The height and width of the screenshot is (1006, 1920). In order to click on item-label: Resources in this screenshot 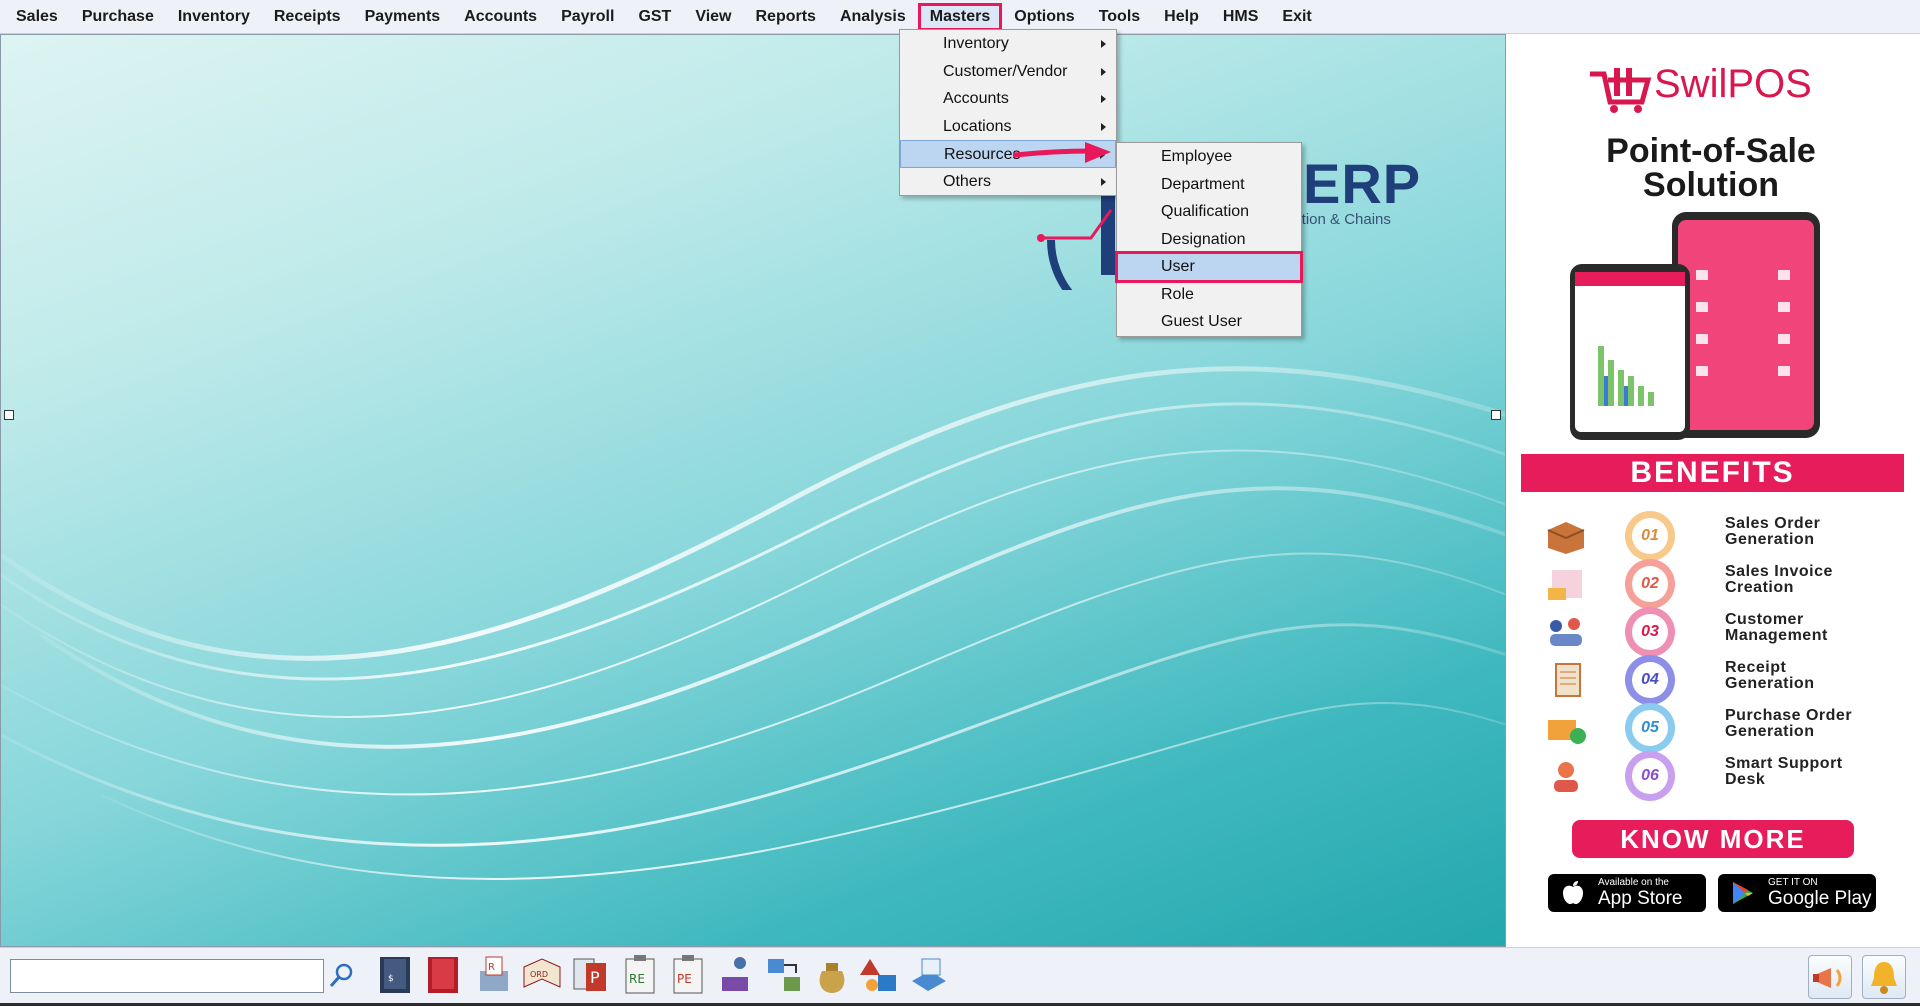, I will do `click(982, 154)`.